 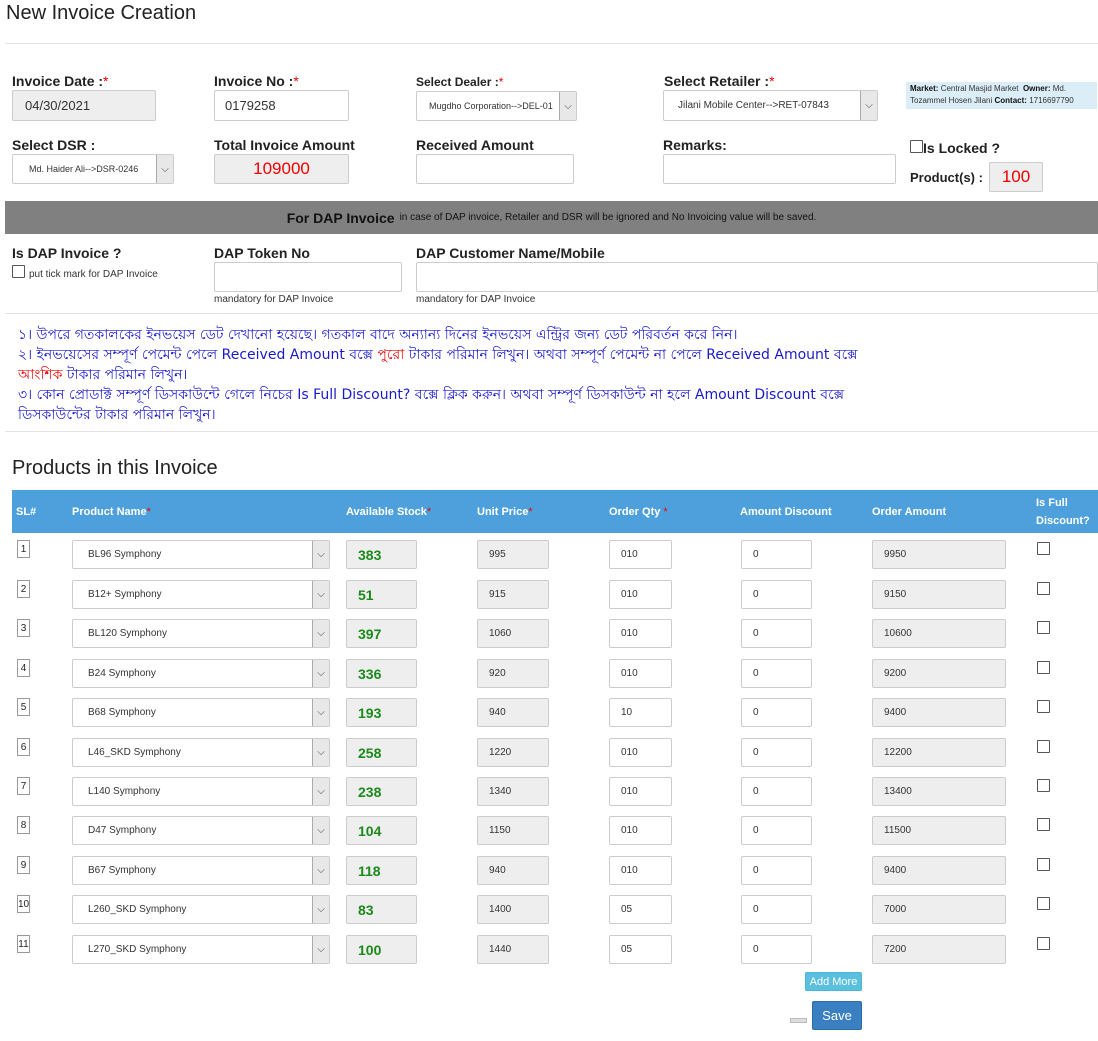 What do you see at coordinates (939, 633) in the screenshot?
I see `order-amount-field: 10600` at bounding box center [939, 633].